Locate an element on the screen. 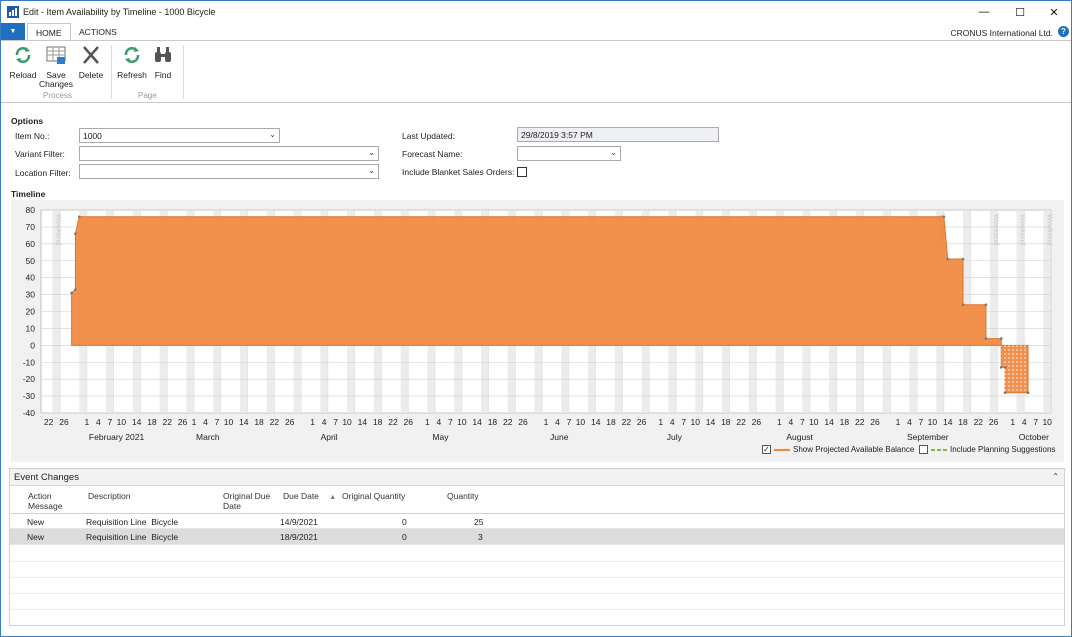 The image size is (1072, 637). col-original-due-date: Original Due Date is located at coordinates (246, 501).